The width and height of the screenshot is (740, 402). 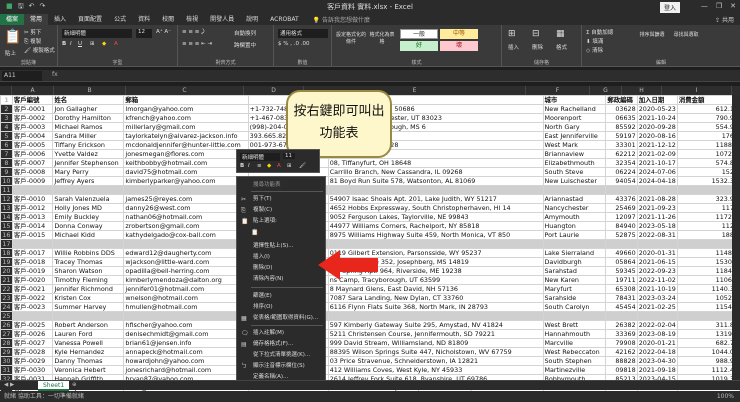 I want to click on cell: Jennifer Stephenson, so click(x=88, y=163).